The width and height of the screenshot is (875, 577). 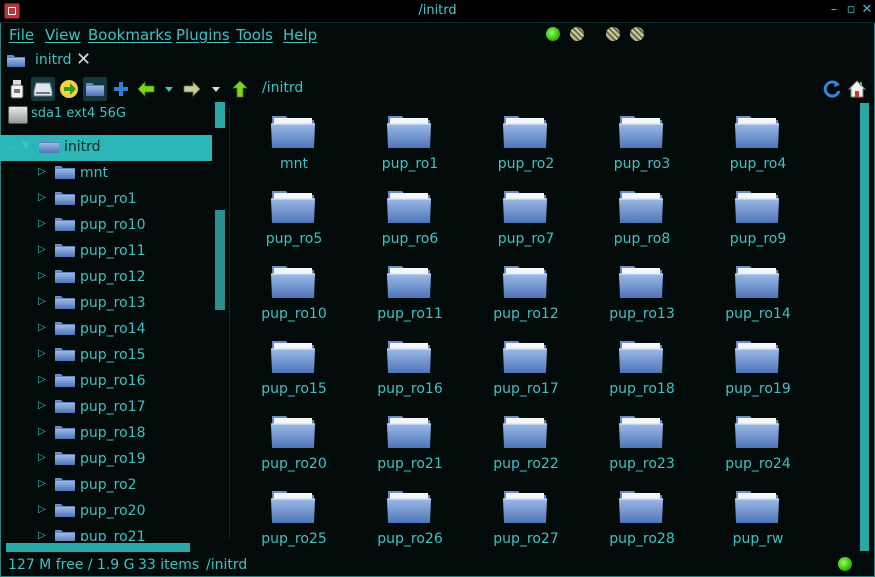 What do you see at coordinates (526, 441) in the screenshot?
I see `file-item: pup_ro22` at bounding box center [526, 441].